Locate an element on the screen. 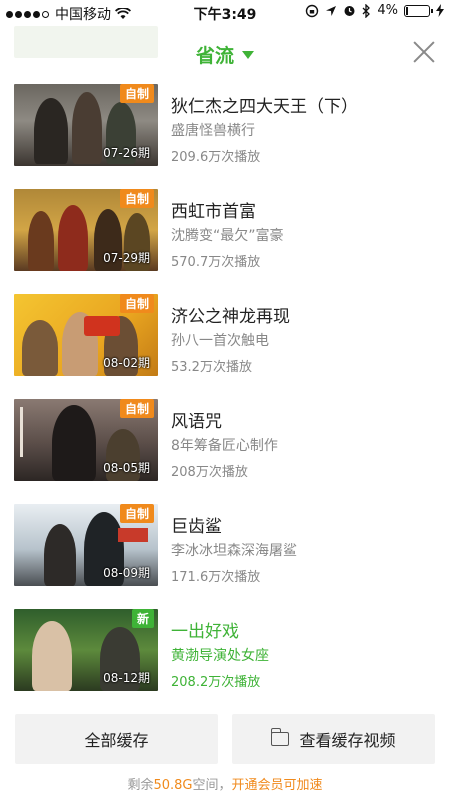  video-title: 巨齿鲨 is located at coordinates (196, 527).